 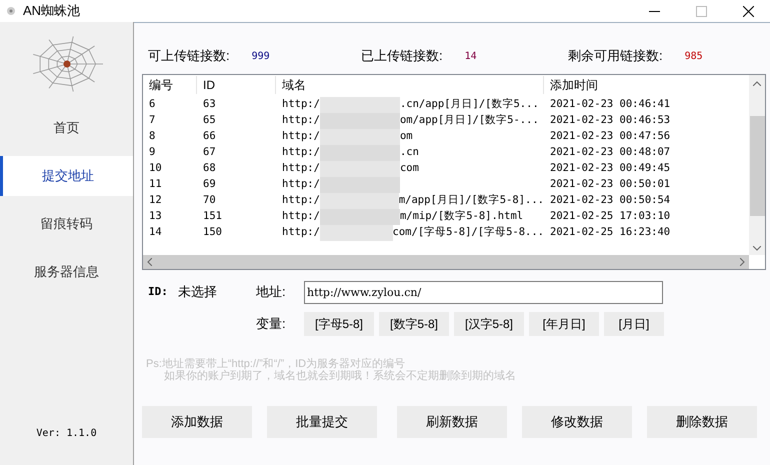 What do you see at coordinates (609, 136) in the screenshot?
I see `table-cell-text: 2021-02-23 00:47:56` at bounding box center [609, 136].